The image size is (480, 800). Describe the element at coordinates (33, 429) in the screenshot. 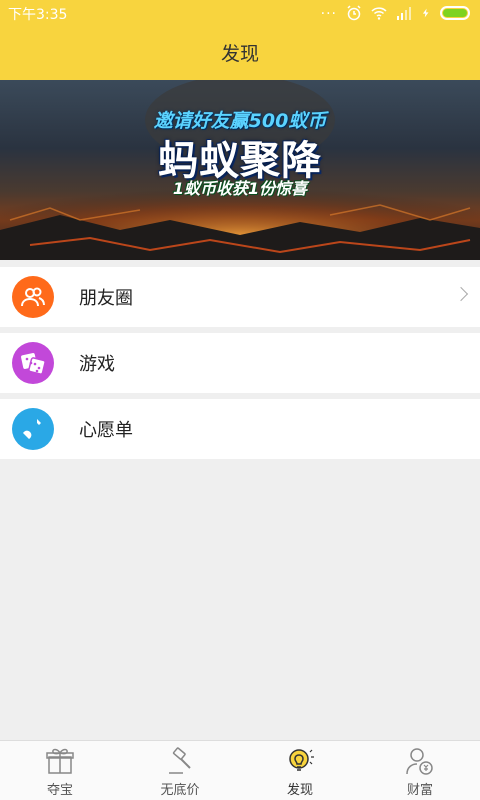

I see `wish-bottle-icon` at that location.